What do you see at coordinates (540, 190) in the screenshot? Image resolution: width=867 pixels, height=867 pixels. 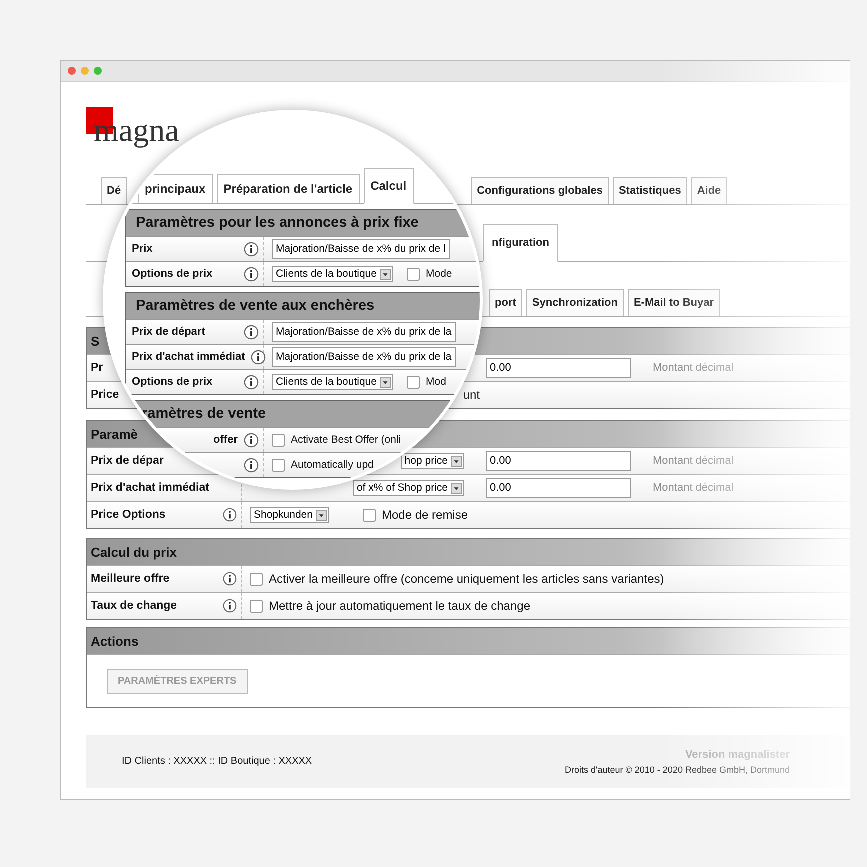 I see `tab: Configurations globales` at bounding box center [540, 190].